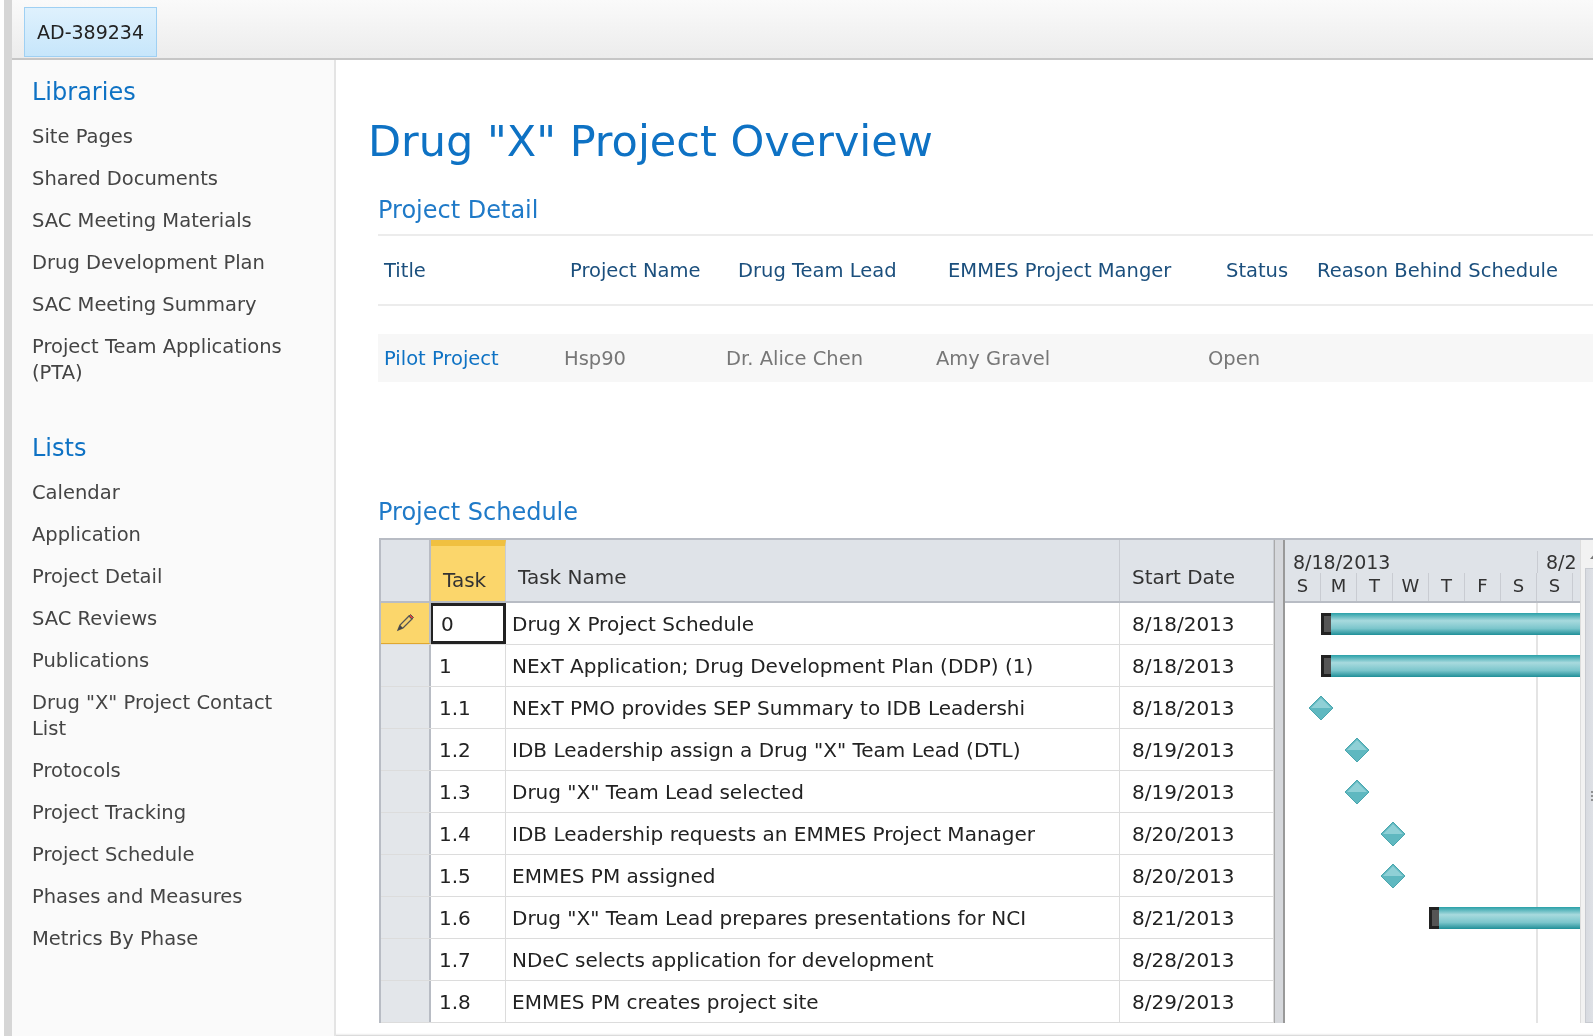 Image resolution: width=1593 pixels, height=1036 pixels. I want to click on nav-item: Drug Development Plan, so click(167, 263).